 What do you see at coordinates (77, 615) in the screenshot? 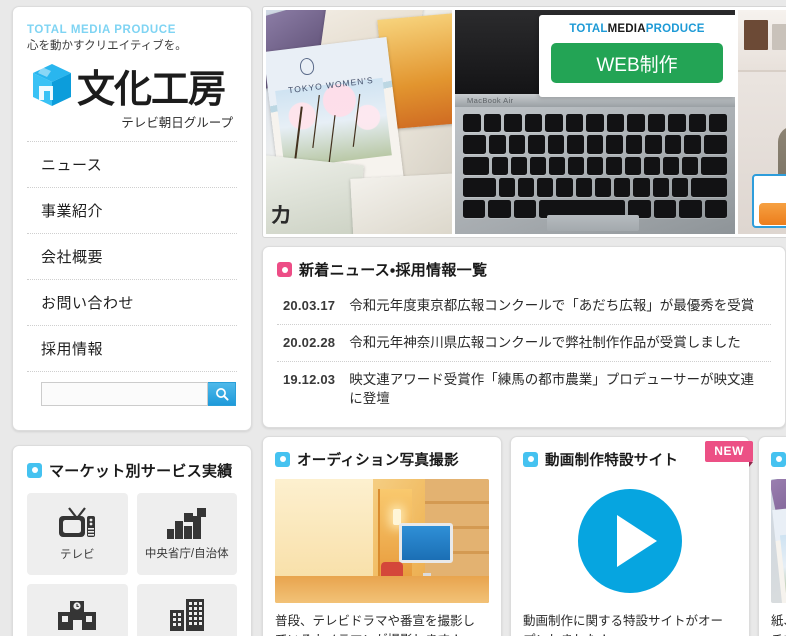
I see `school-building-icon` at bounding box center [77, 615].